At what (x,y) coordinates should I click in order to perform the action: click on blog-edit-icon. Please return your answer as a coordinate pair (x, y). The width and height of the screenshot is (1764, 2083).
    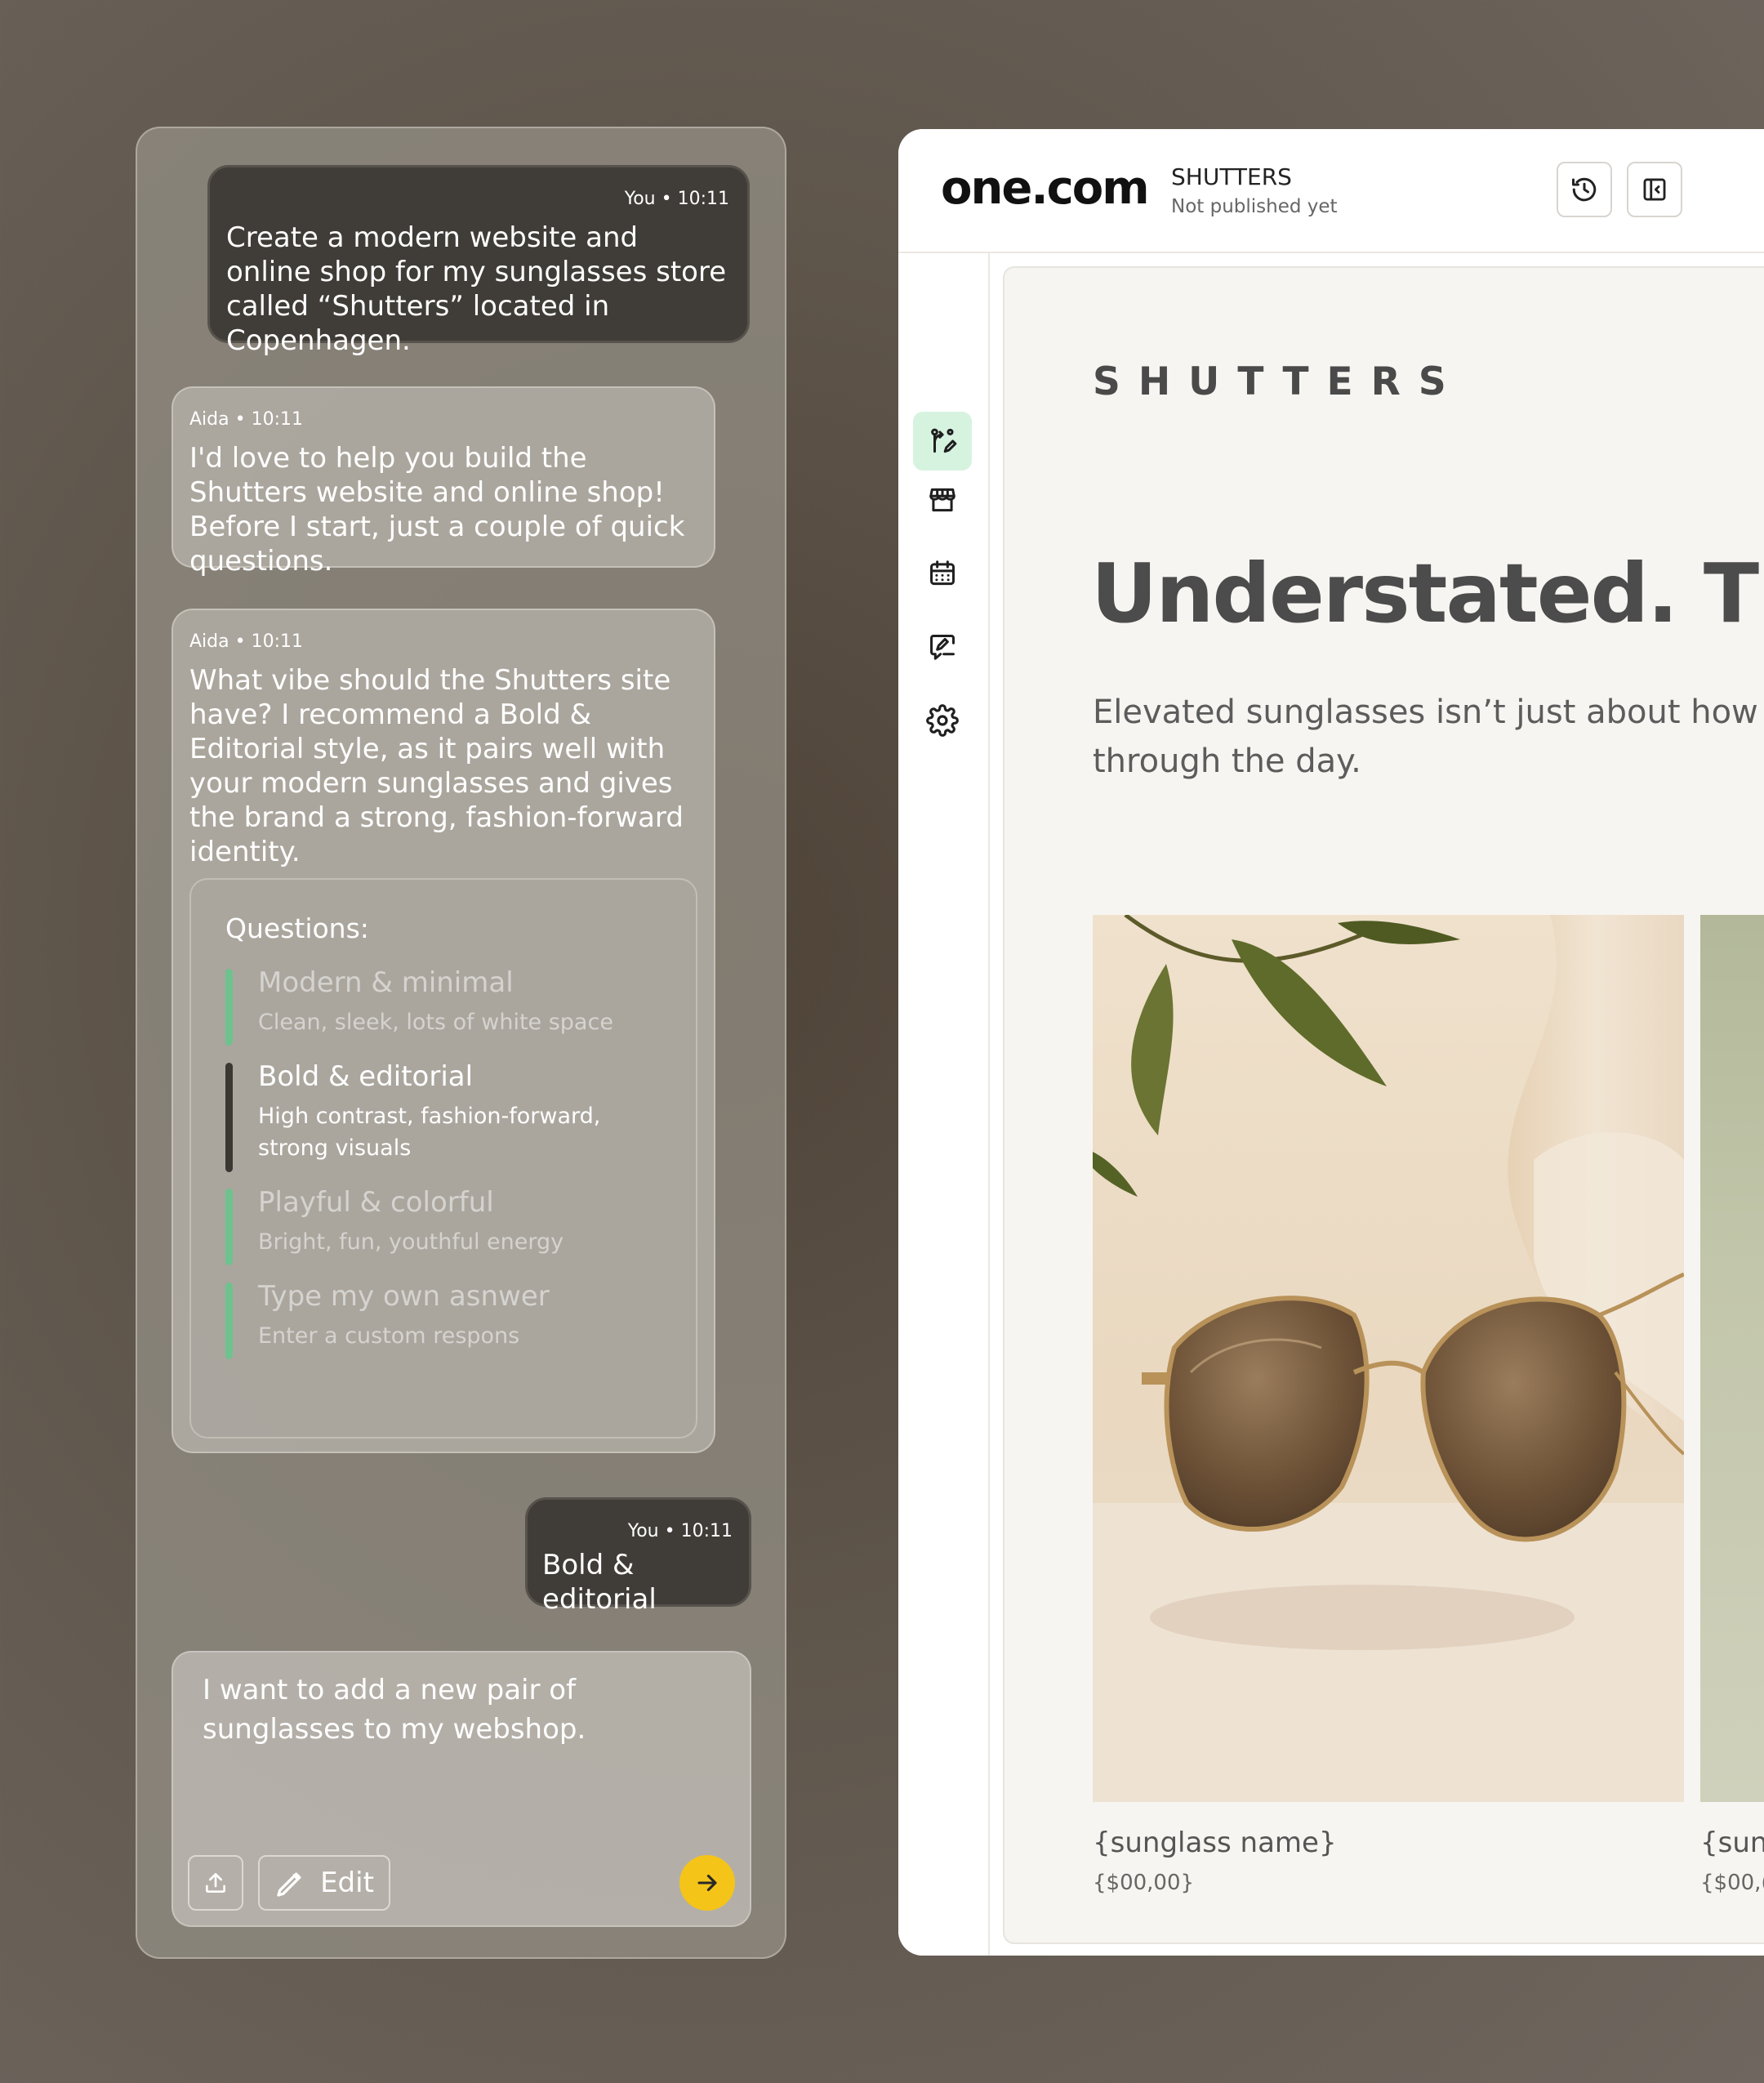
    Looking at the image, I should click on (942, 647).